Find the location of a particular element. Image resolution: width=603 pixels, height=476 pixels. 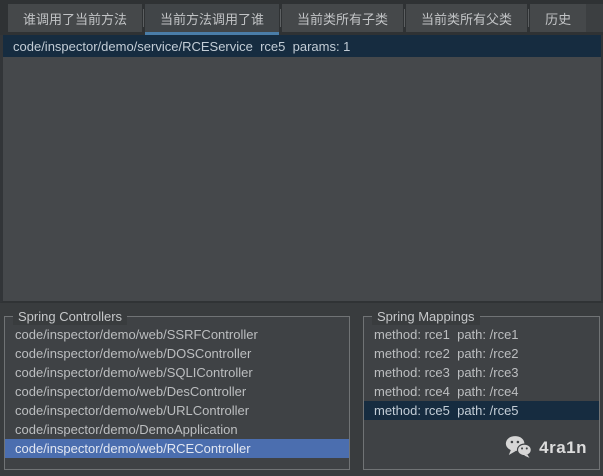

tab-all-superclasses: 当前类所有父类 is located at coordinates (467, 18).